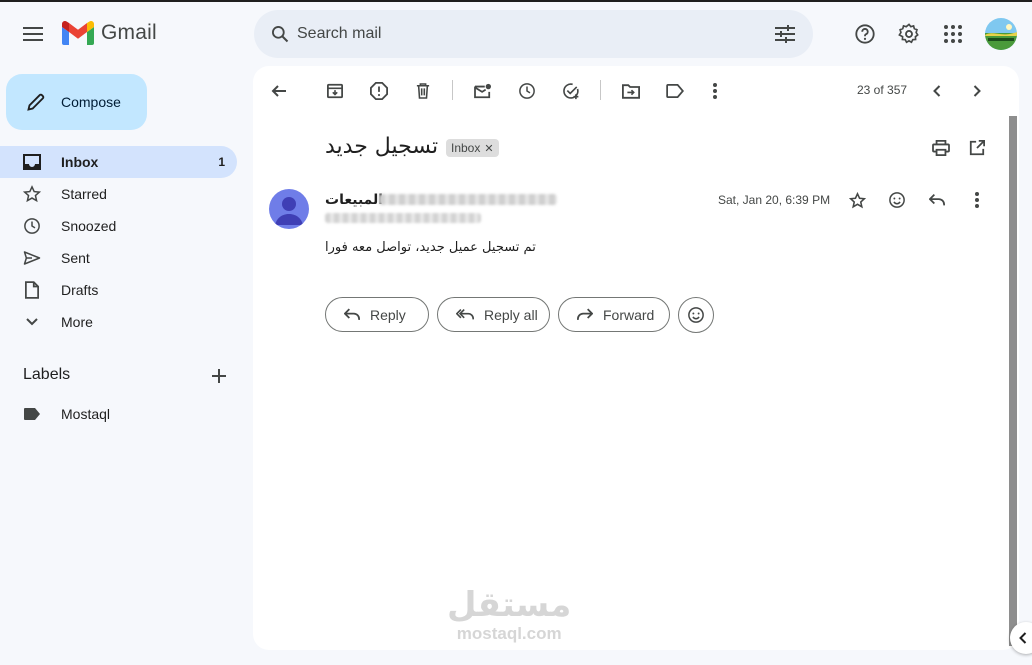 The image size is (1032, 665). What do you see at coordinates (129, 32) in the screenshot?
I see `app-title: Gmail` at bounding box center [129, 32].